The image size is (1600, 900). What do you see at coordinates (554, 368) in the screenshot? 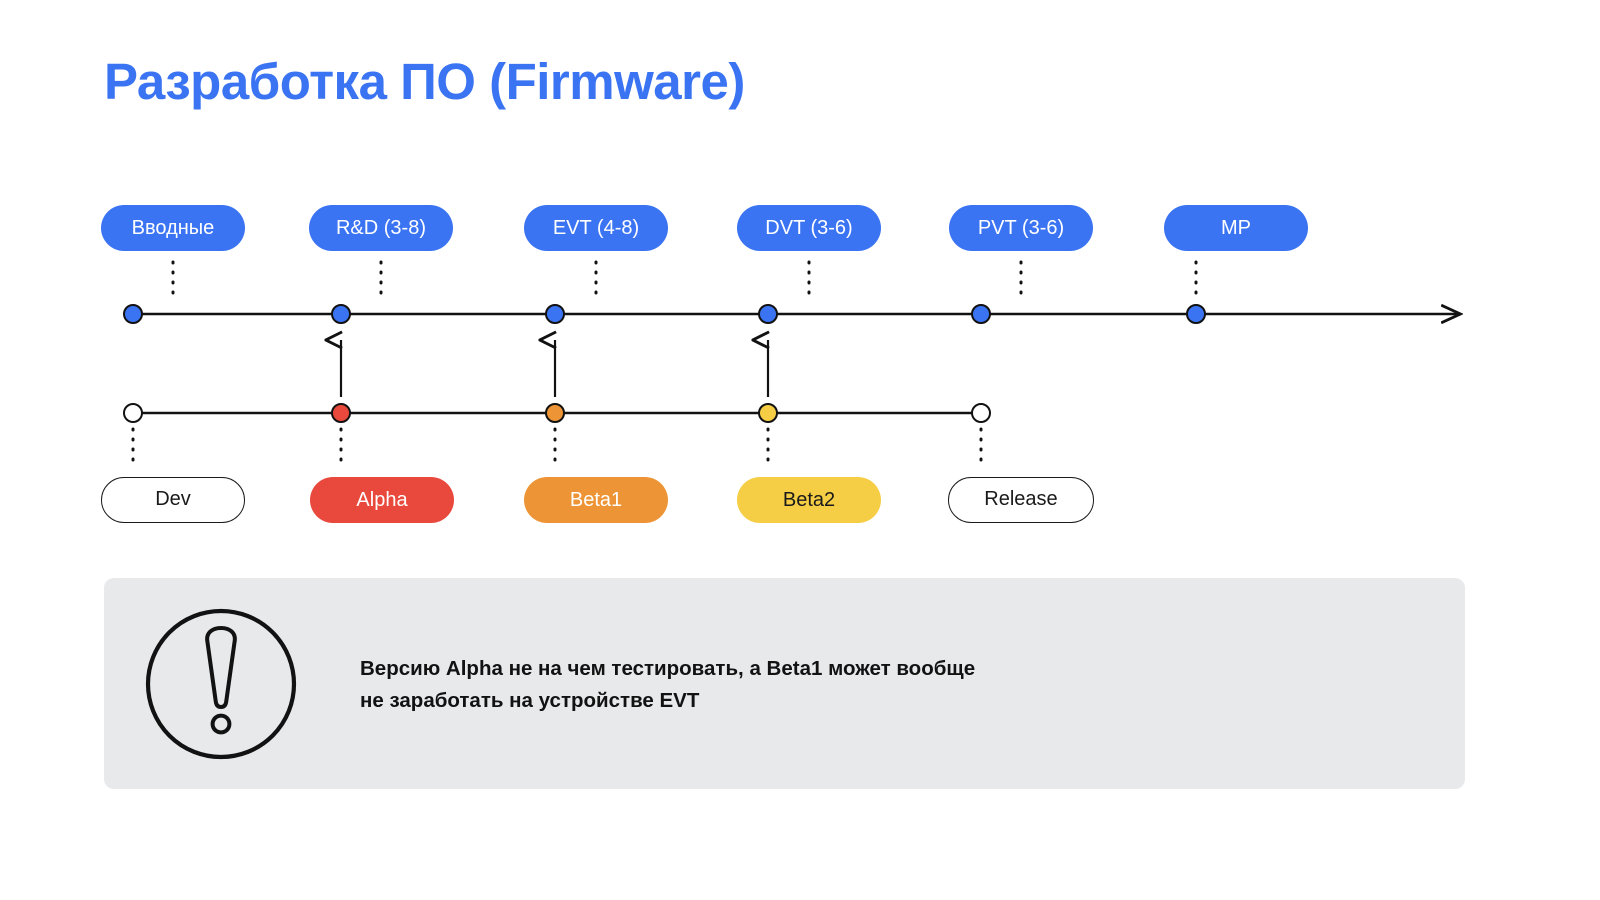
I see `link-arrows` at bounding box center [554, 368].